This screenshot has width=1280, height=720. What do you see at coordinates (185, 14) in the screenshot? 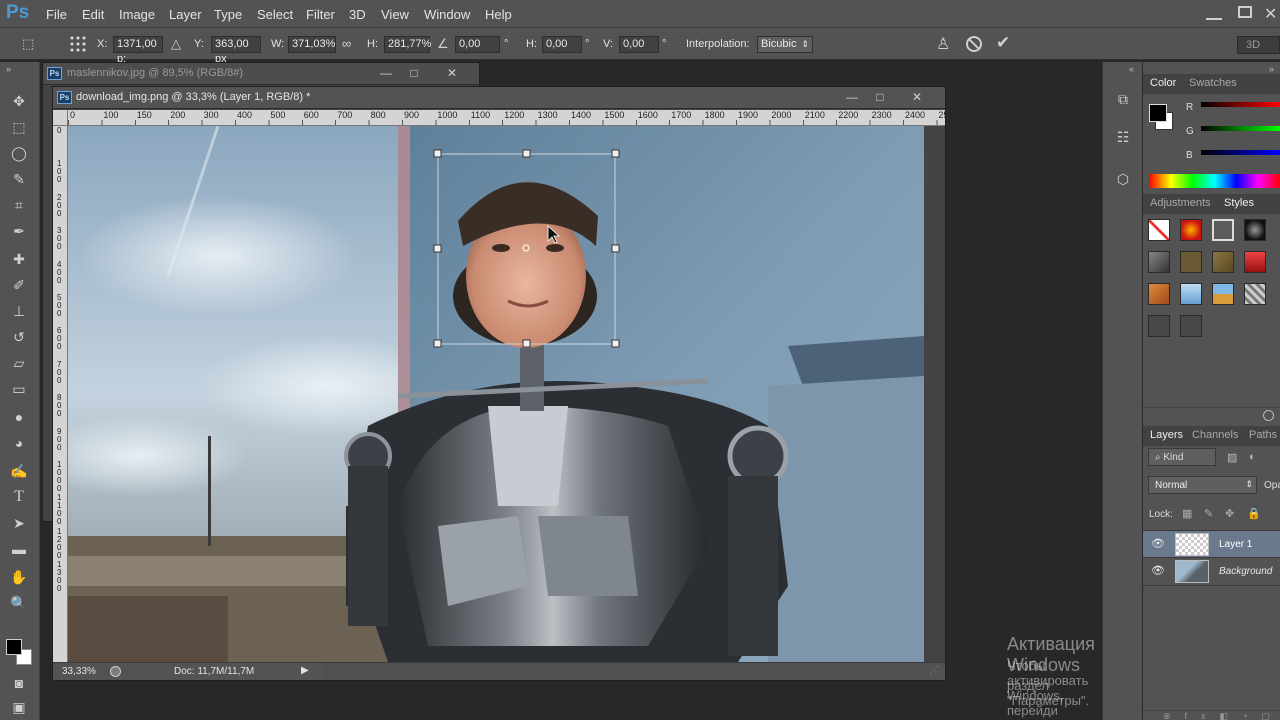
I see `menu-layer: Layer` at bounding box center [185, 14].